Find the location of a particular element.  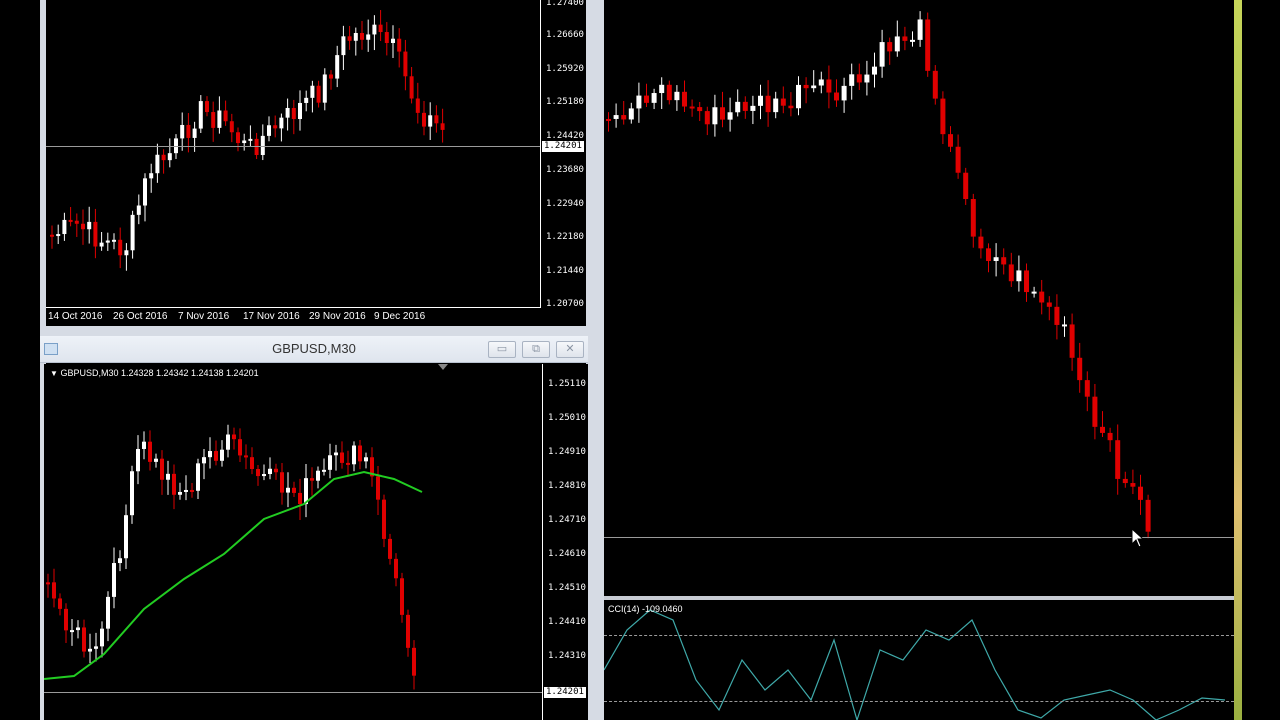

price-tick: 1.23680 is located at coordinates (565, 170).